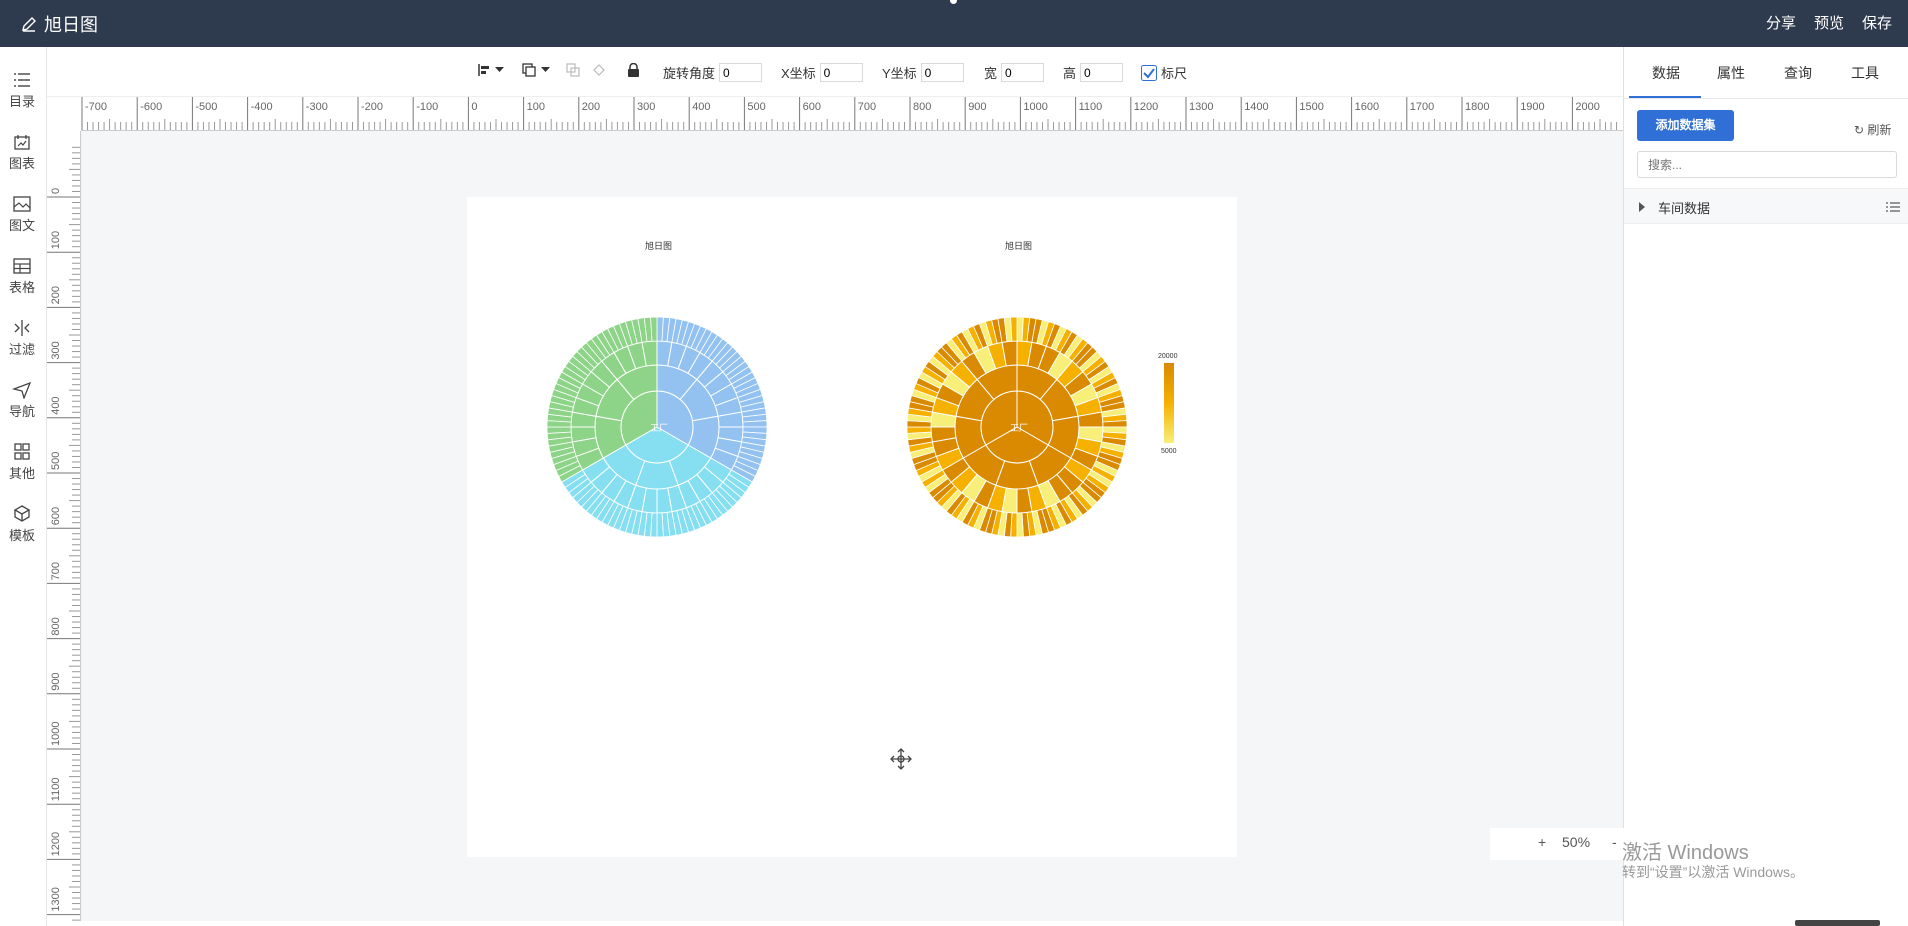 Image resolution: width=1908 pixels, height=926 pixels. What do you see at coordinates (1169, 451) in the screenshot?
I see `visual-map-min-label: 5000` at bounding box center [1169, 451].